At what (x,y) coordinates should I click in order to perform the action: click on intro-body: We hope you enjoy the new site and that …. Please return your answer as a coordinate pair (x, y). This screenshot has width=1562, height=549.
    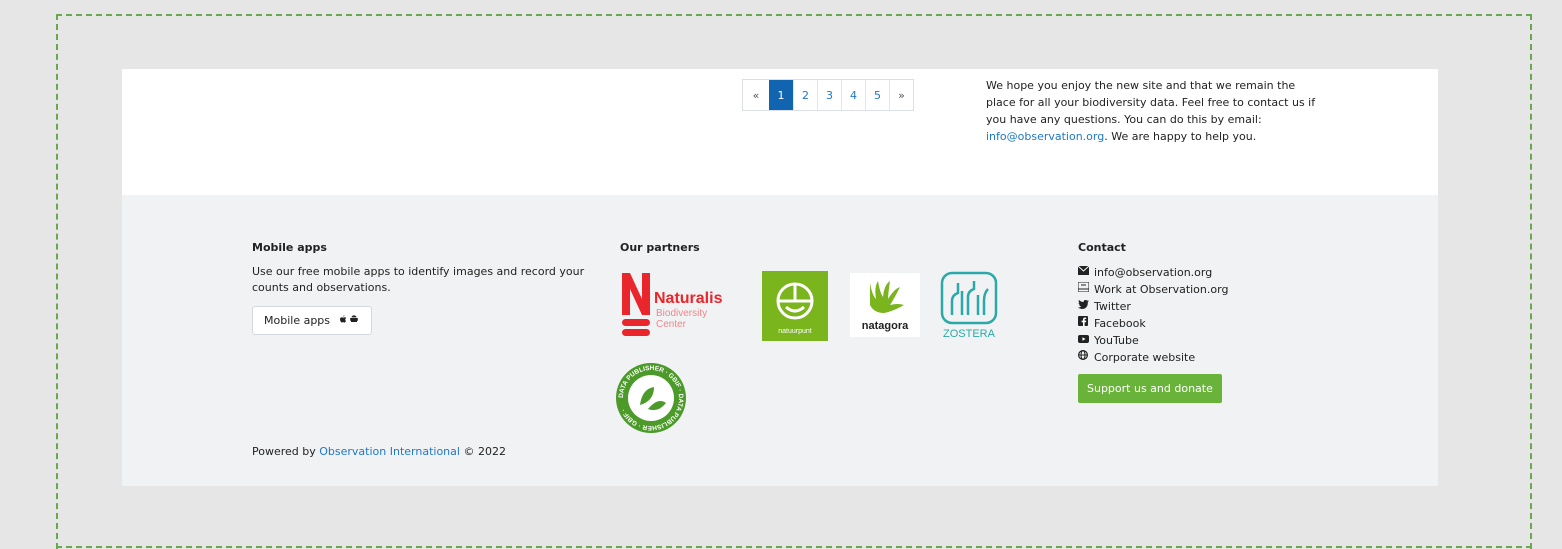
    Looking at the image, I should click on (1151, 102).